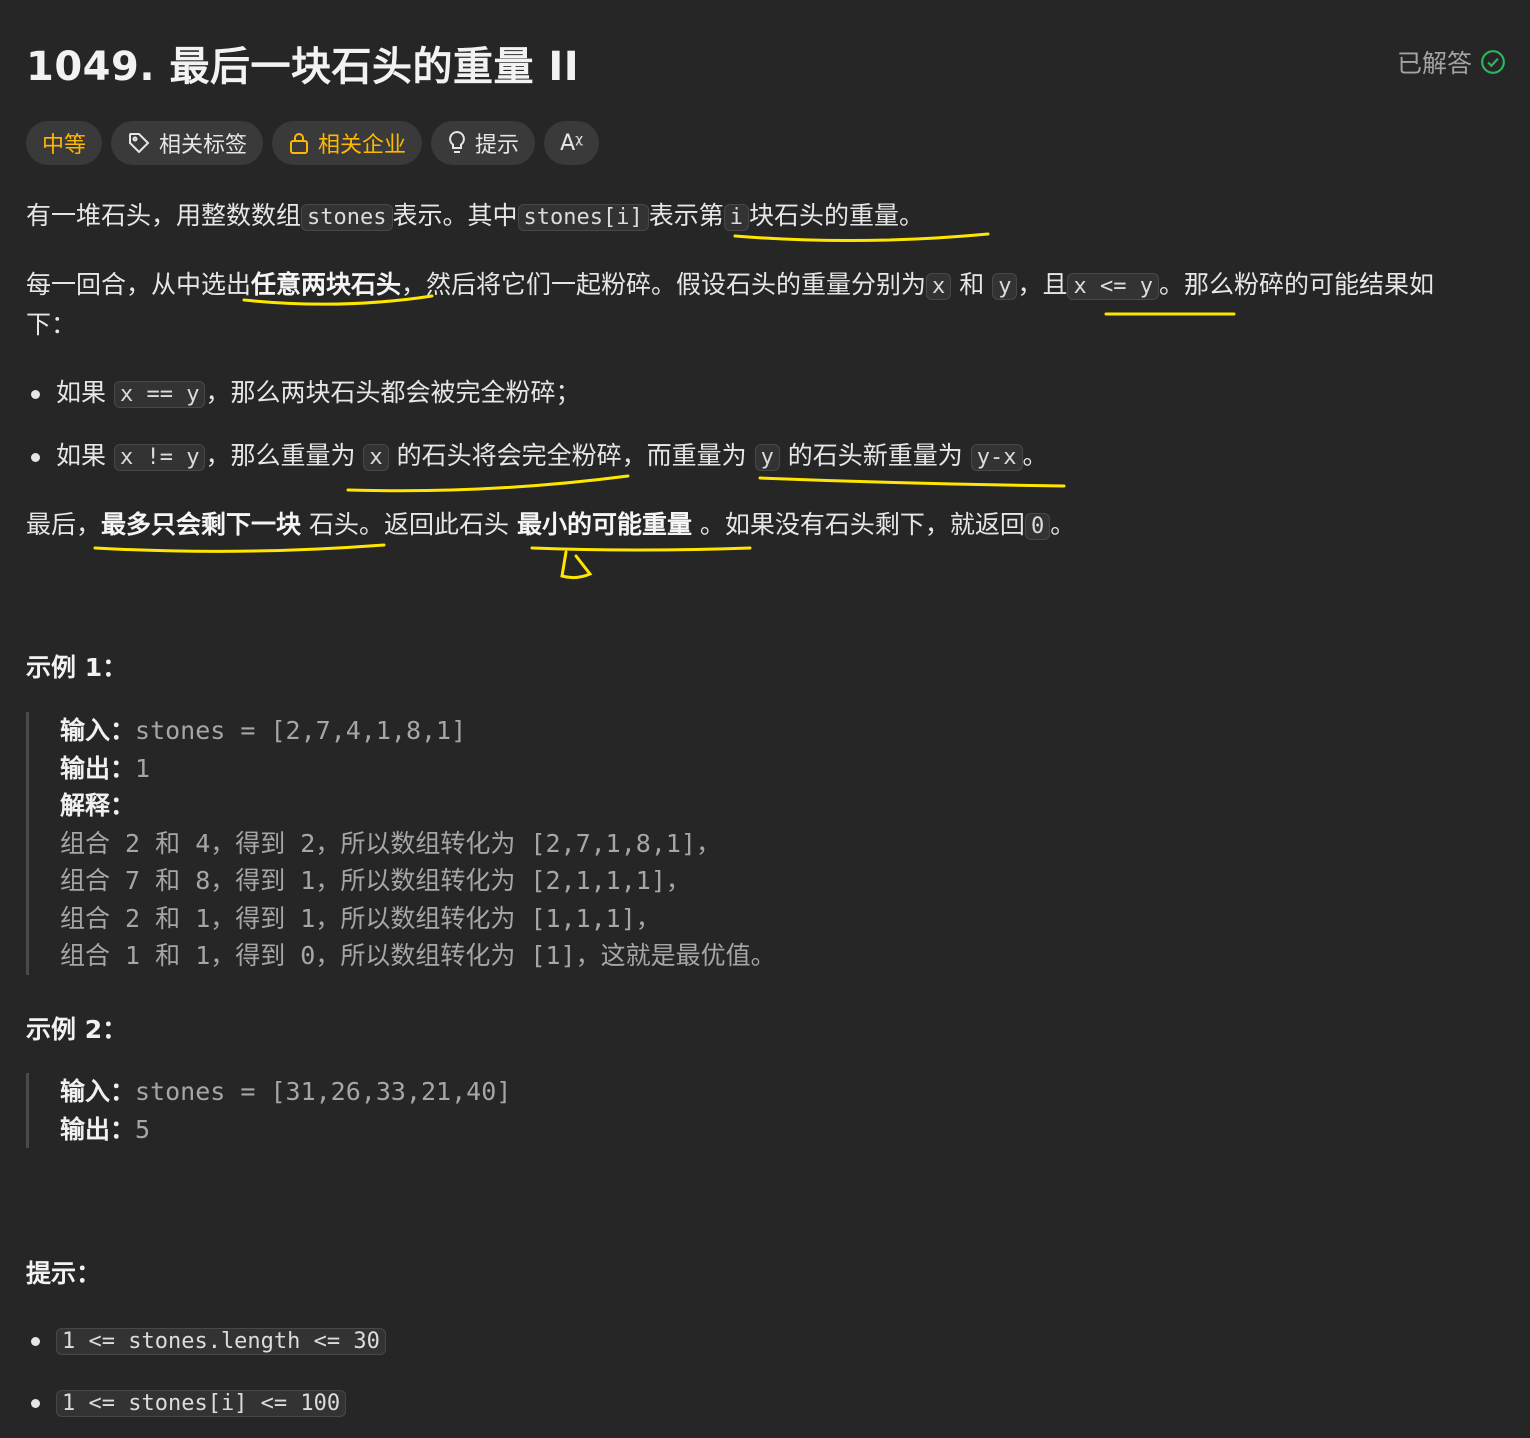 The width and height of the screenshot is (1530, 1438). I want to click on inline-code: x == y, so click(159, 394).